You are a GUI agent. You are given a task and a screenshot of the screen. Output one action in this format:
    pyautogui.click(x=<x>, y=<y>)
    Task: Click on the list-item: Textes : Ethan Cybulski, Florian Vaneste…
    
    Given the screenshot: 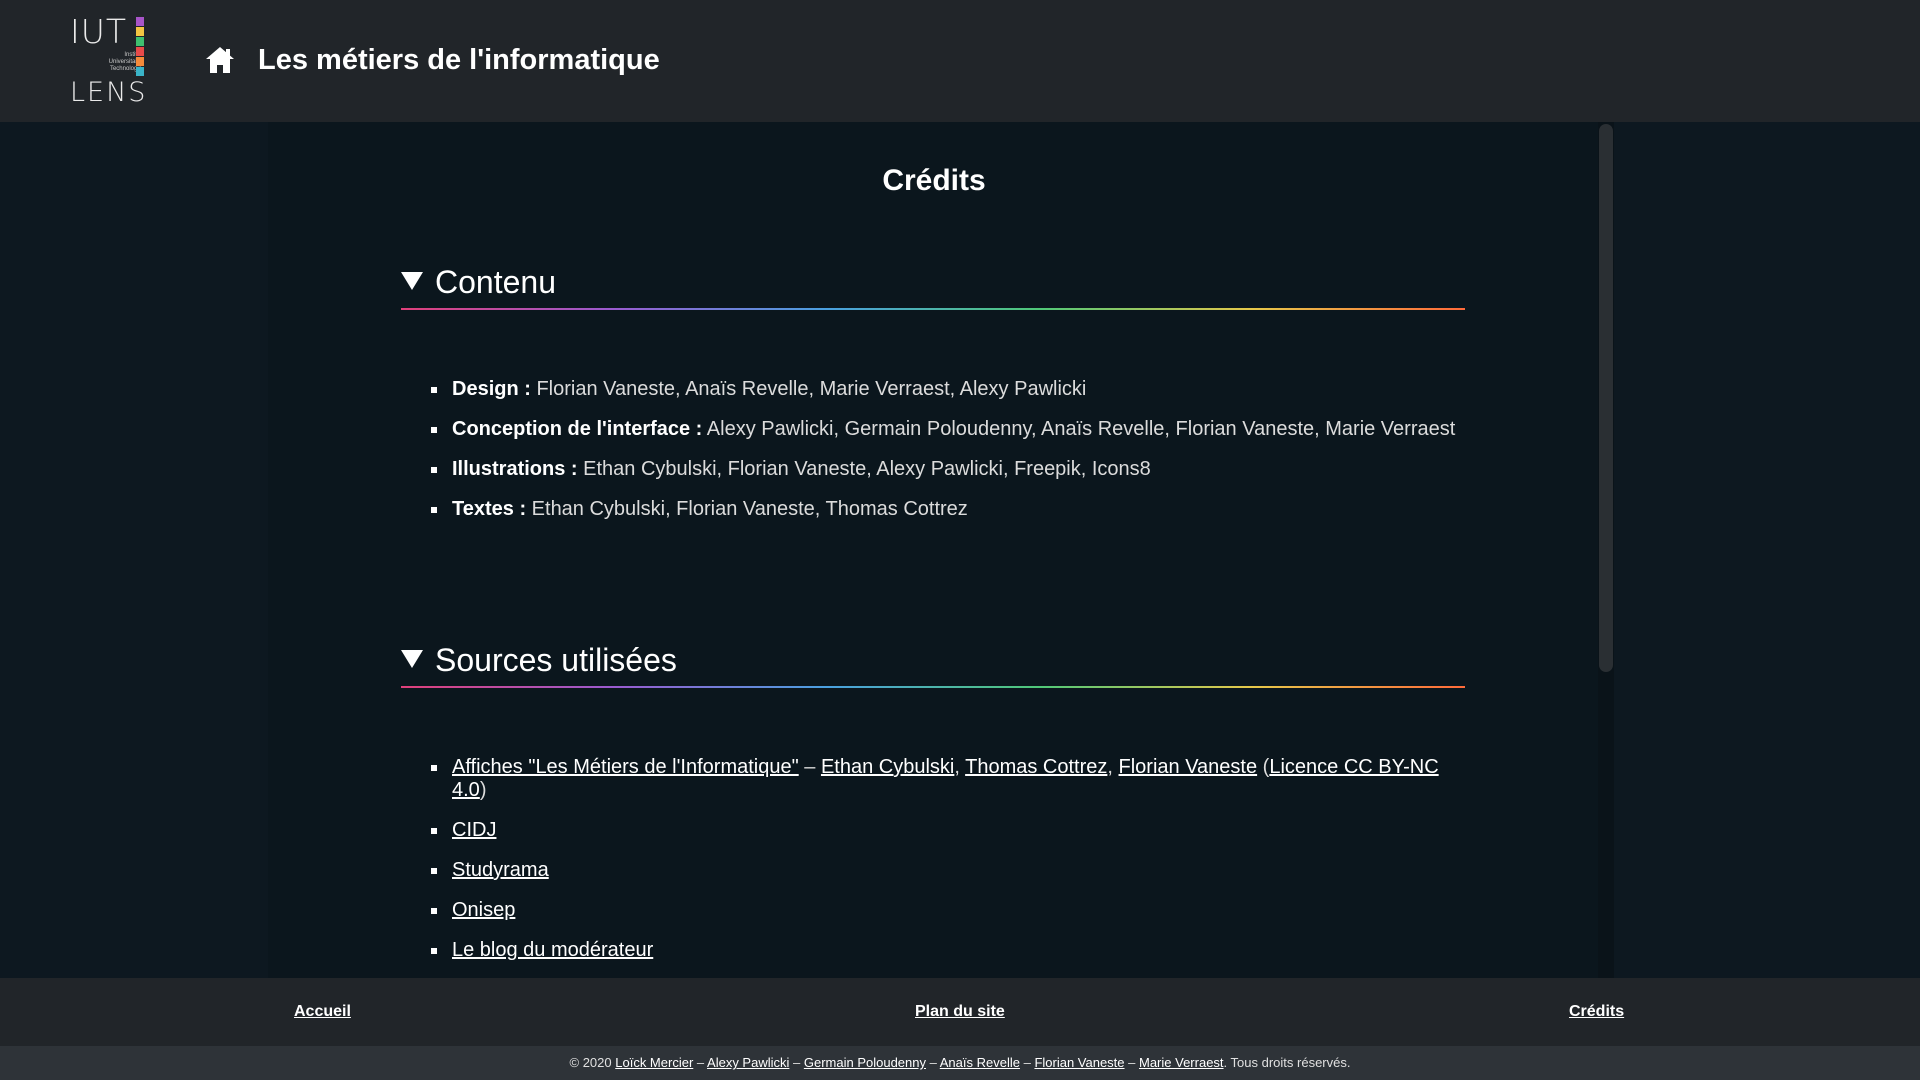 What is the action you would take?
    pyautogui.click(x=933, y=509)
    